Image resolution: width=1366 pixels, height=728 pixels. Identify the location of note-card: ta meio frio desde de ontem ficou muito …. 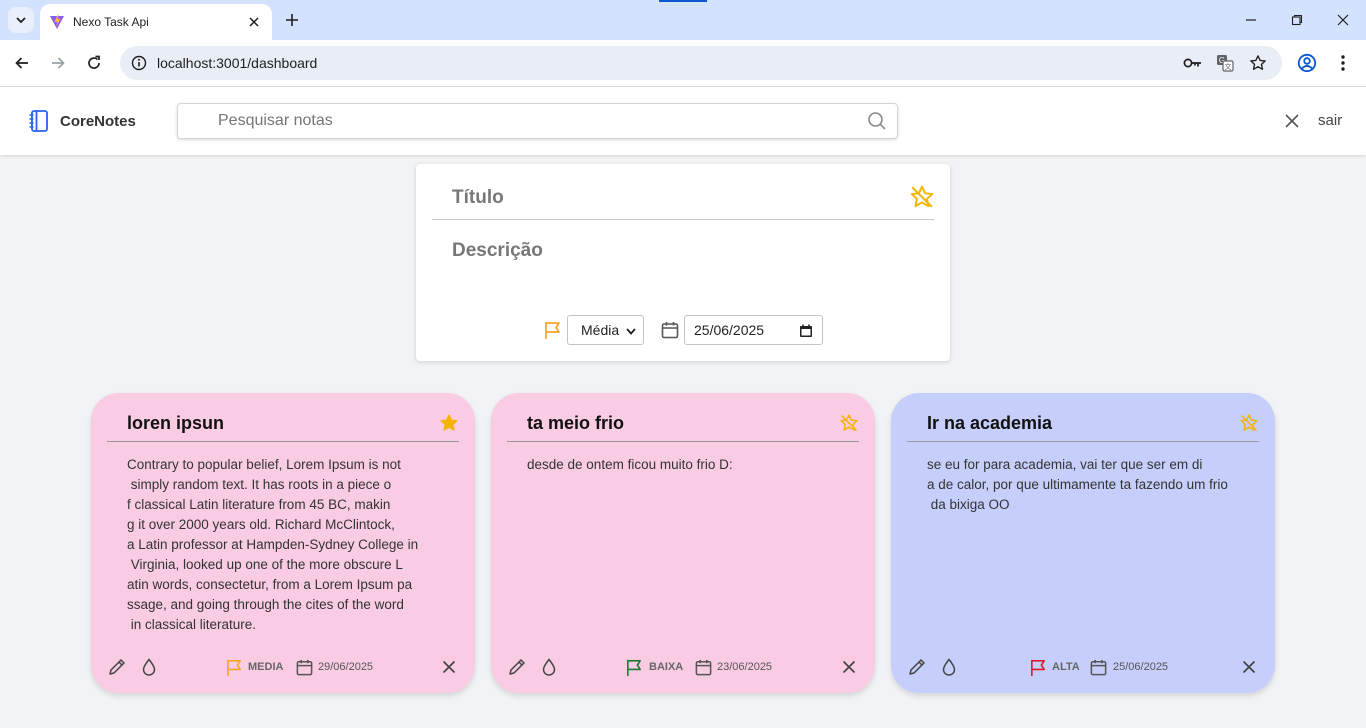
(683, 543).